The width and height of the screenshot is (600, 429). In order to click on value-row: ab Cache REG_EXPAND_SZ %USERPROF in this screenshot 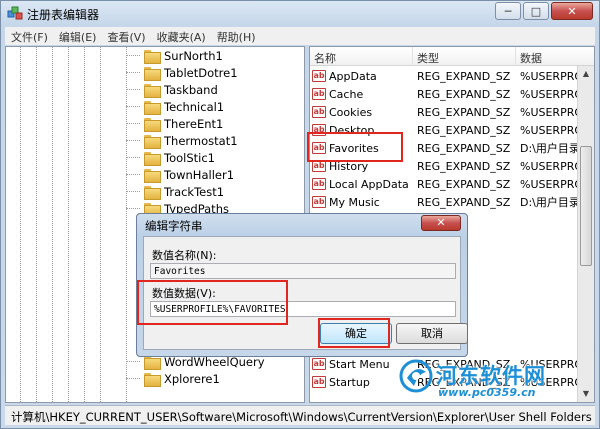, I will do `click(452, 94)`.